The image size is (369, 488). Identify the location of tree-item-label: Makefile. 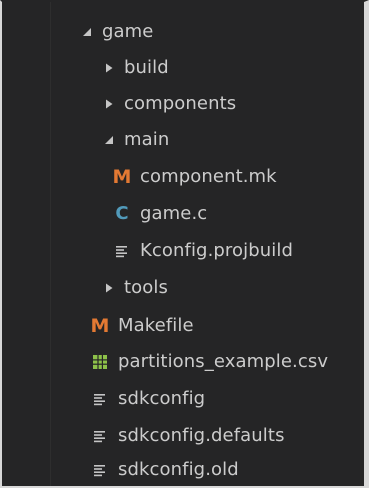
(156, 325).